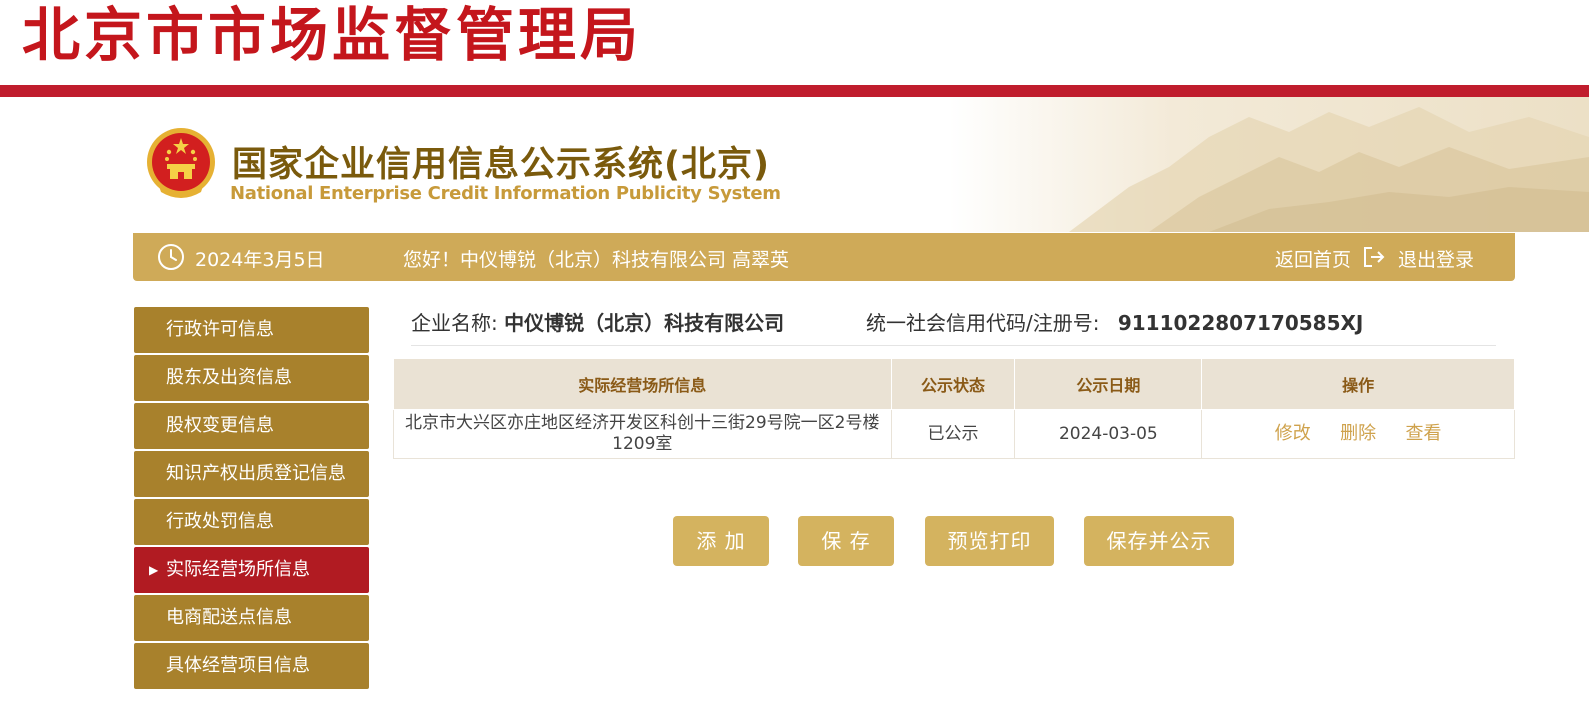 This screenshot has height=705, width=1589. What do you see at coordinates (220, 329) in the screenshot?
I see `sidebar-item-label: 行政许可信息` at bounding box center [220, 329].